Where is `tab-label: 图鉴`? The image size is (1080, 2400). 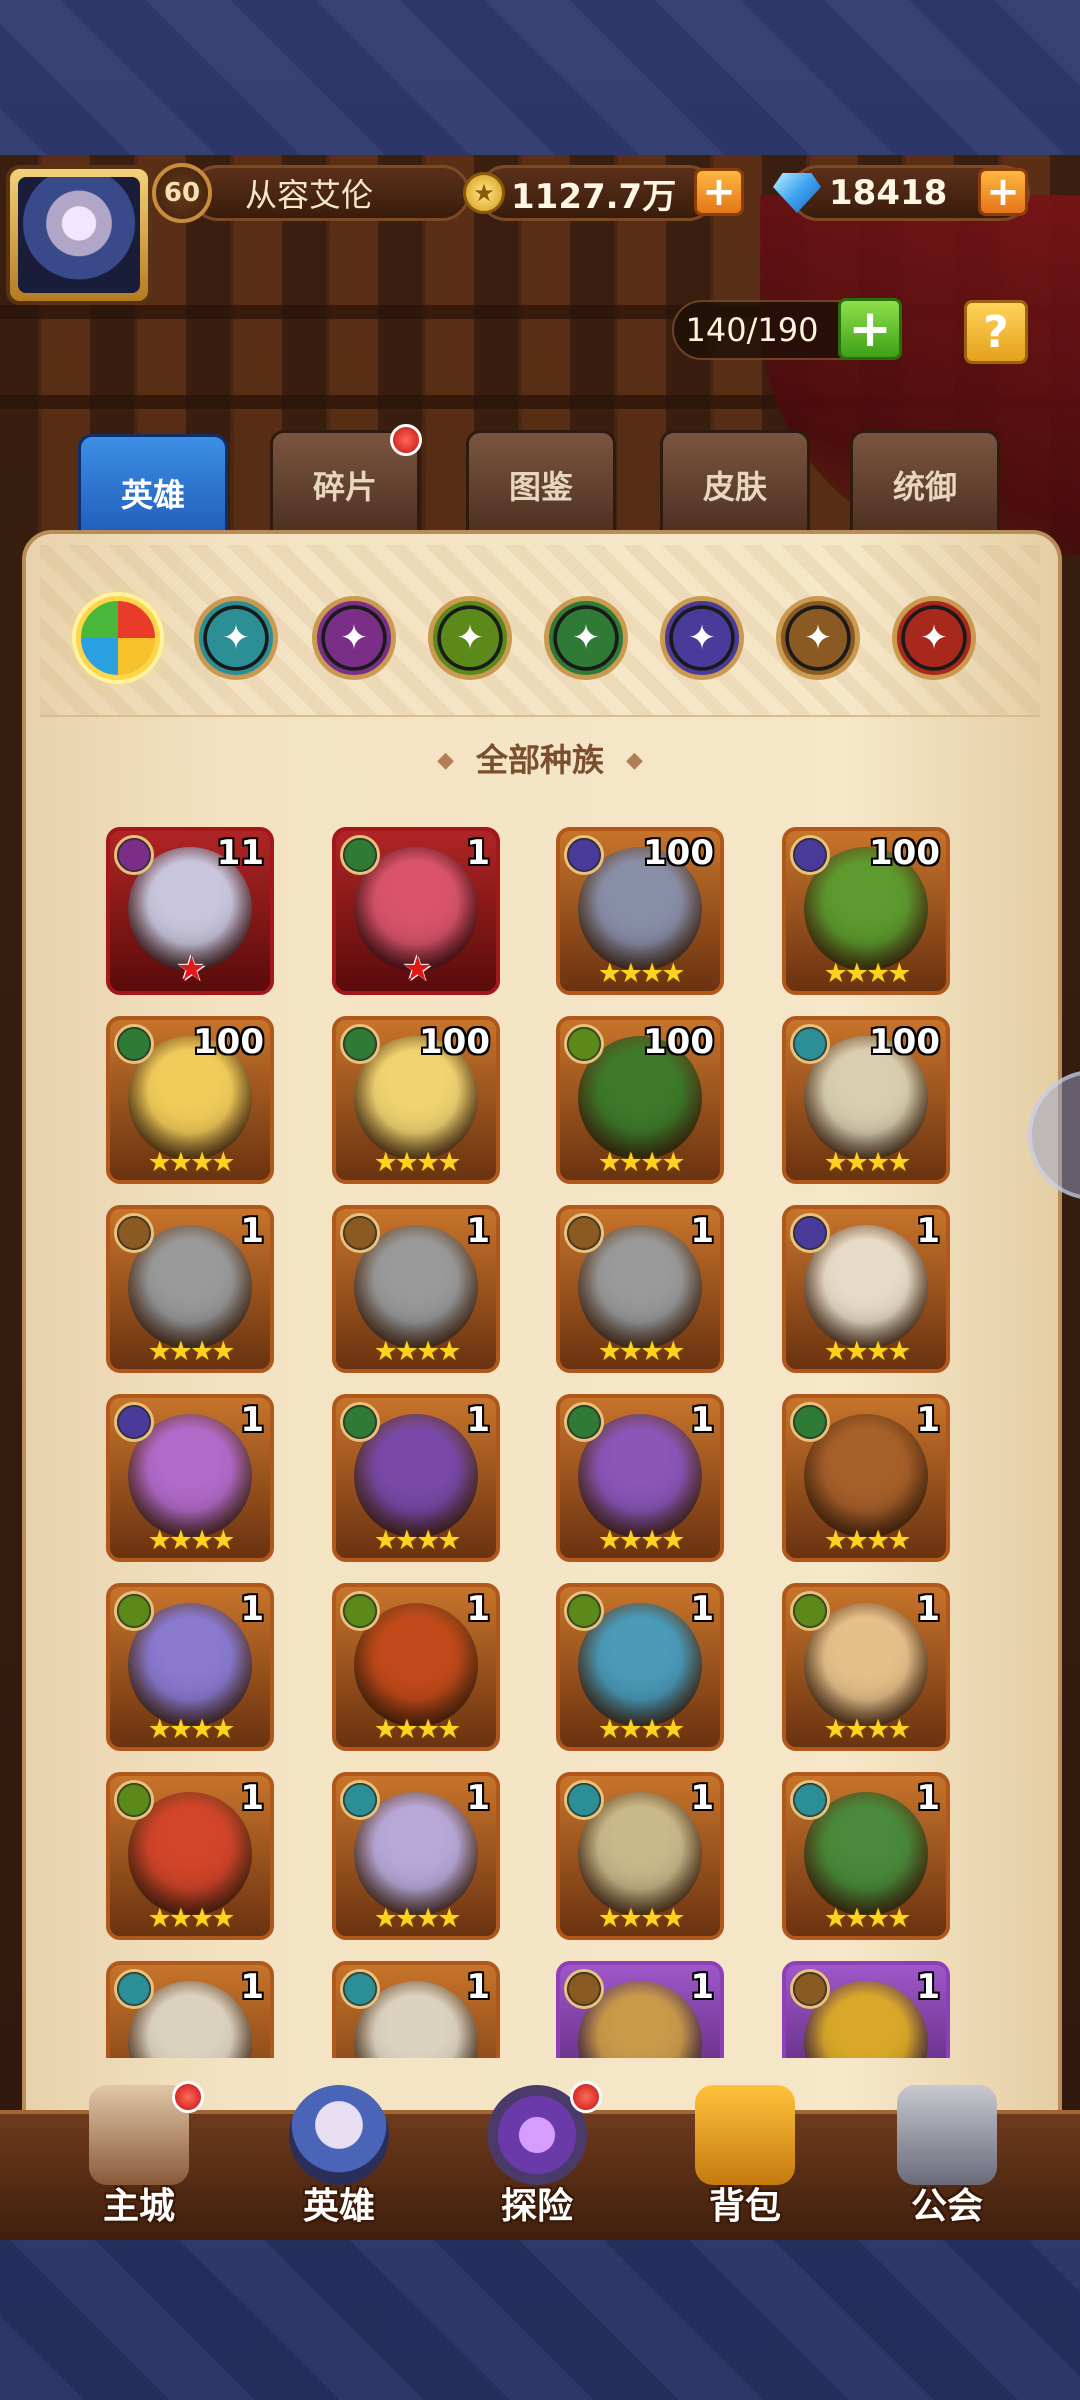 tab-label: 图鉴 is located at coordinates (540, 487).